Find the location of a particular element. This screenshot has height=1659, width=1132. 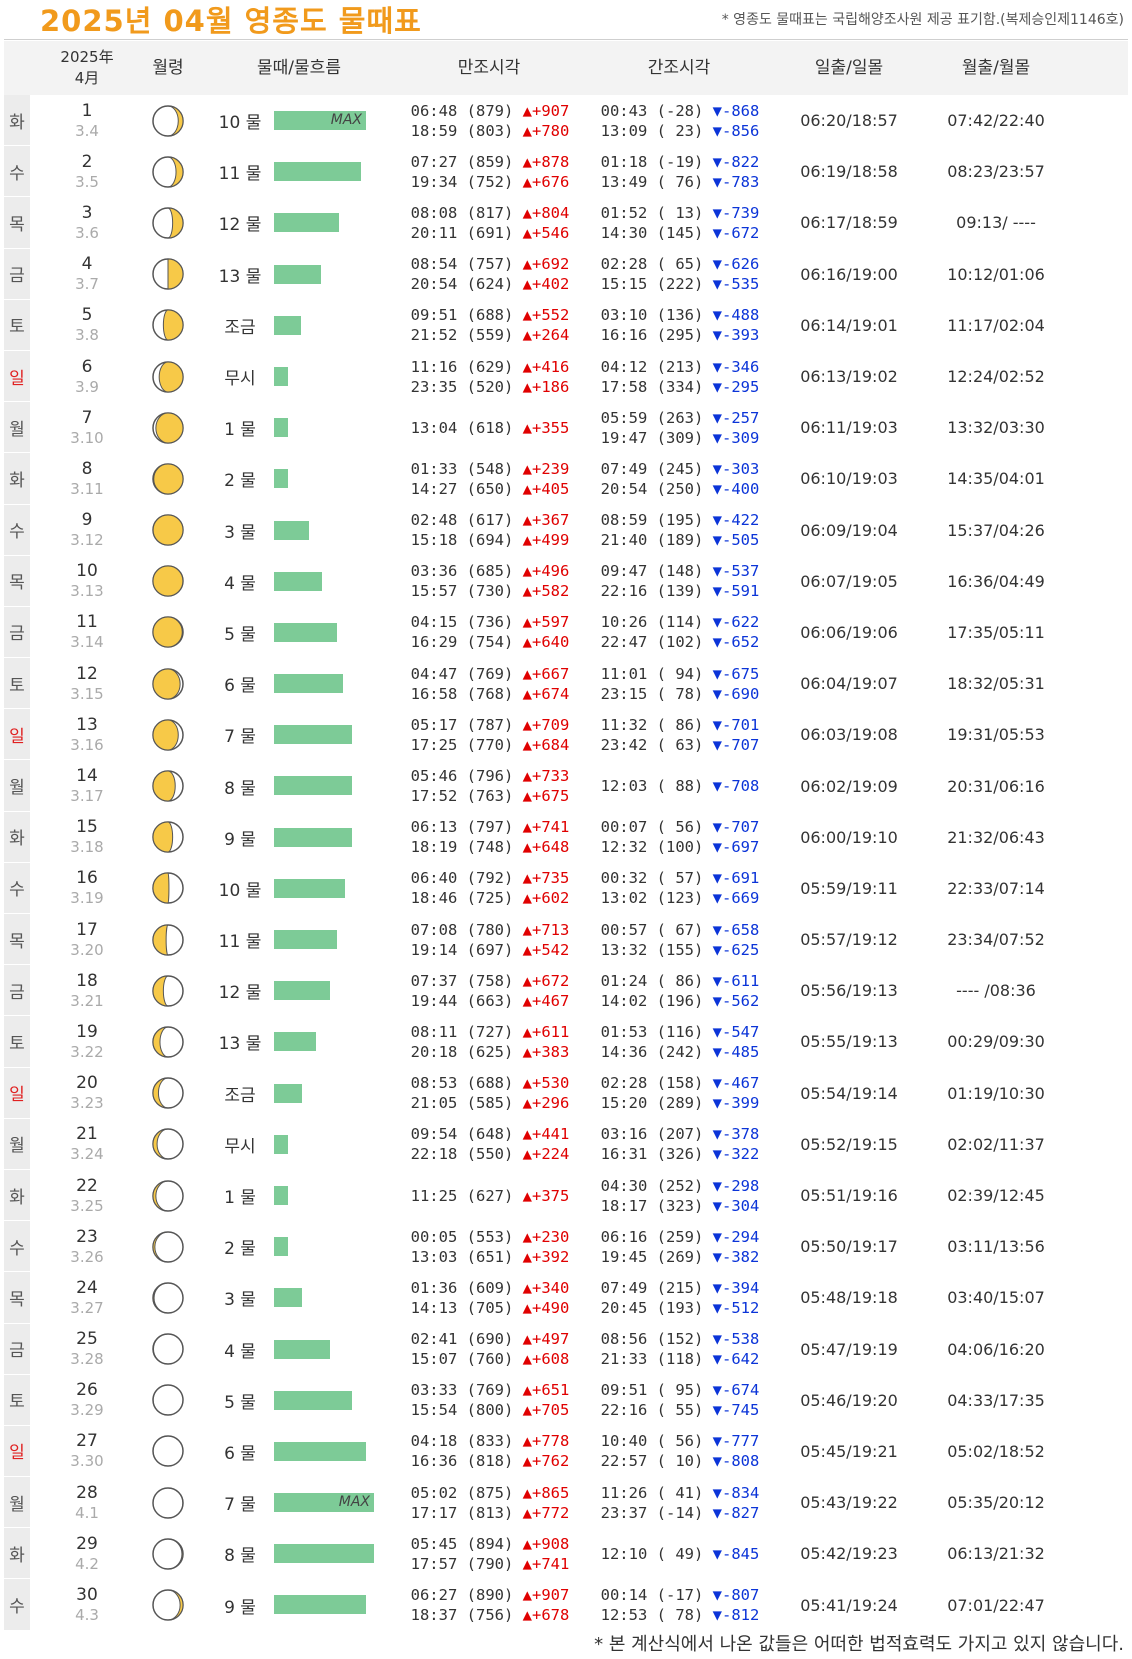

low-tide-cell: 00:32 ( 57) ▼-691 13:02 (123) ▼-669 is located at coordinates (680, 888).